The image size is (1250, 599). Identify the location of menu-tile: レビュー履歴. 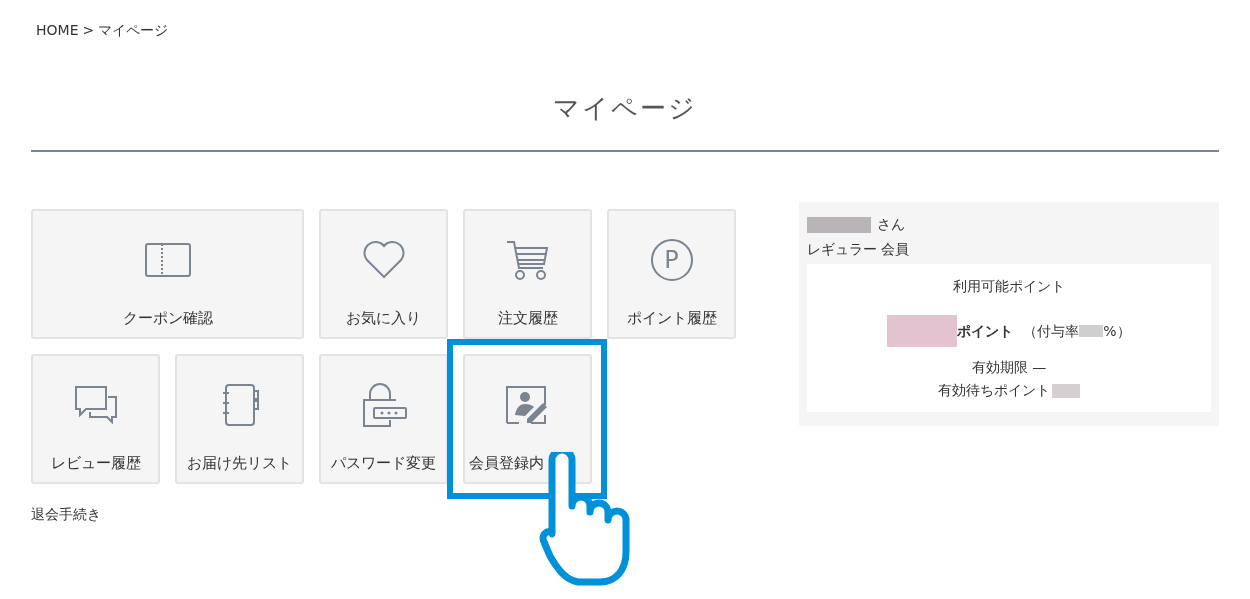
(95, 419).